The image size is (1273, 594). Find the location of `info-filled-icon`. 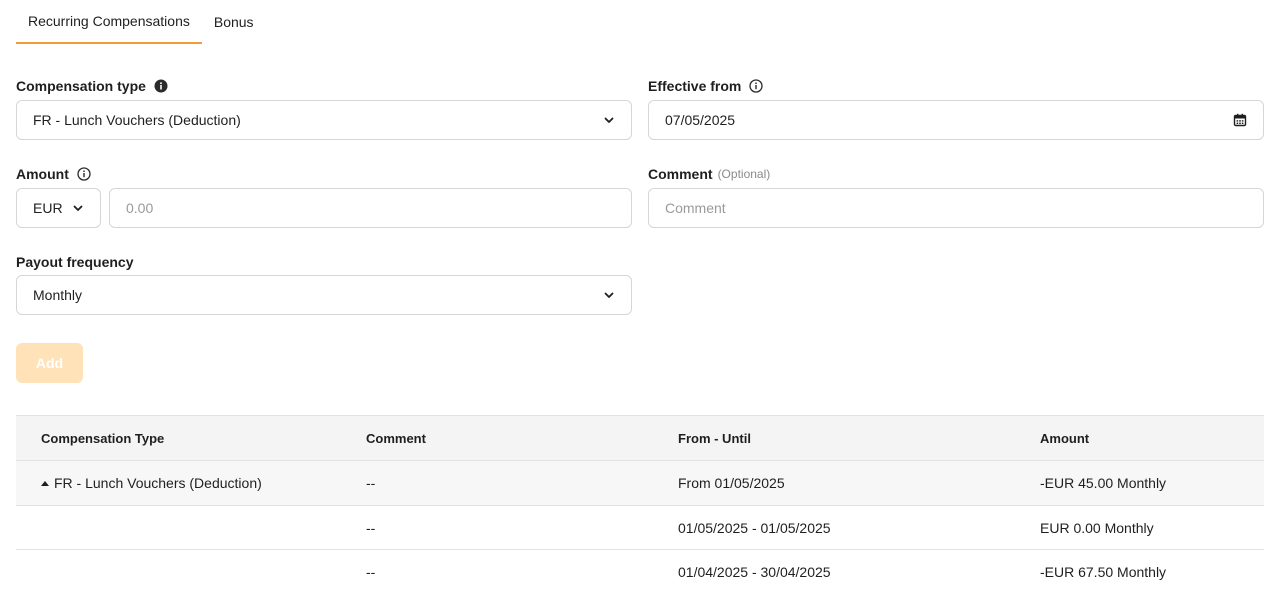

info-filled-icon is located at coordinates (161, 86).